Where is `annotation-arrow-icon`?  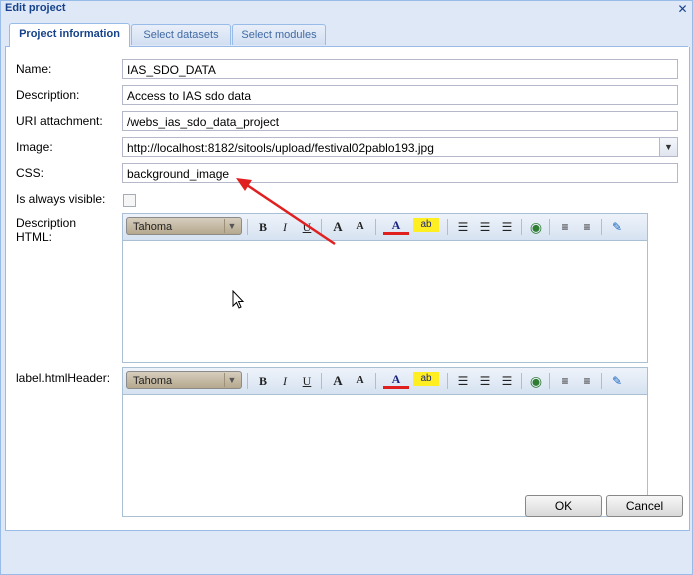 annotation-arrow-icon is located at coordinates (286, 212).